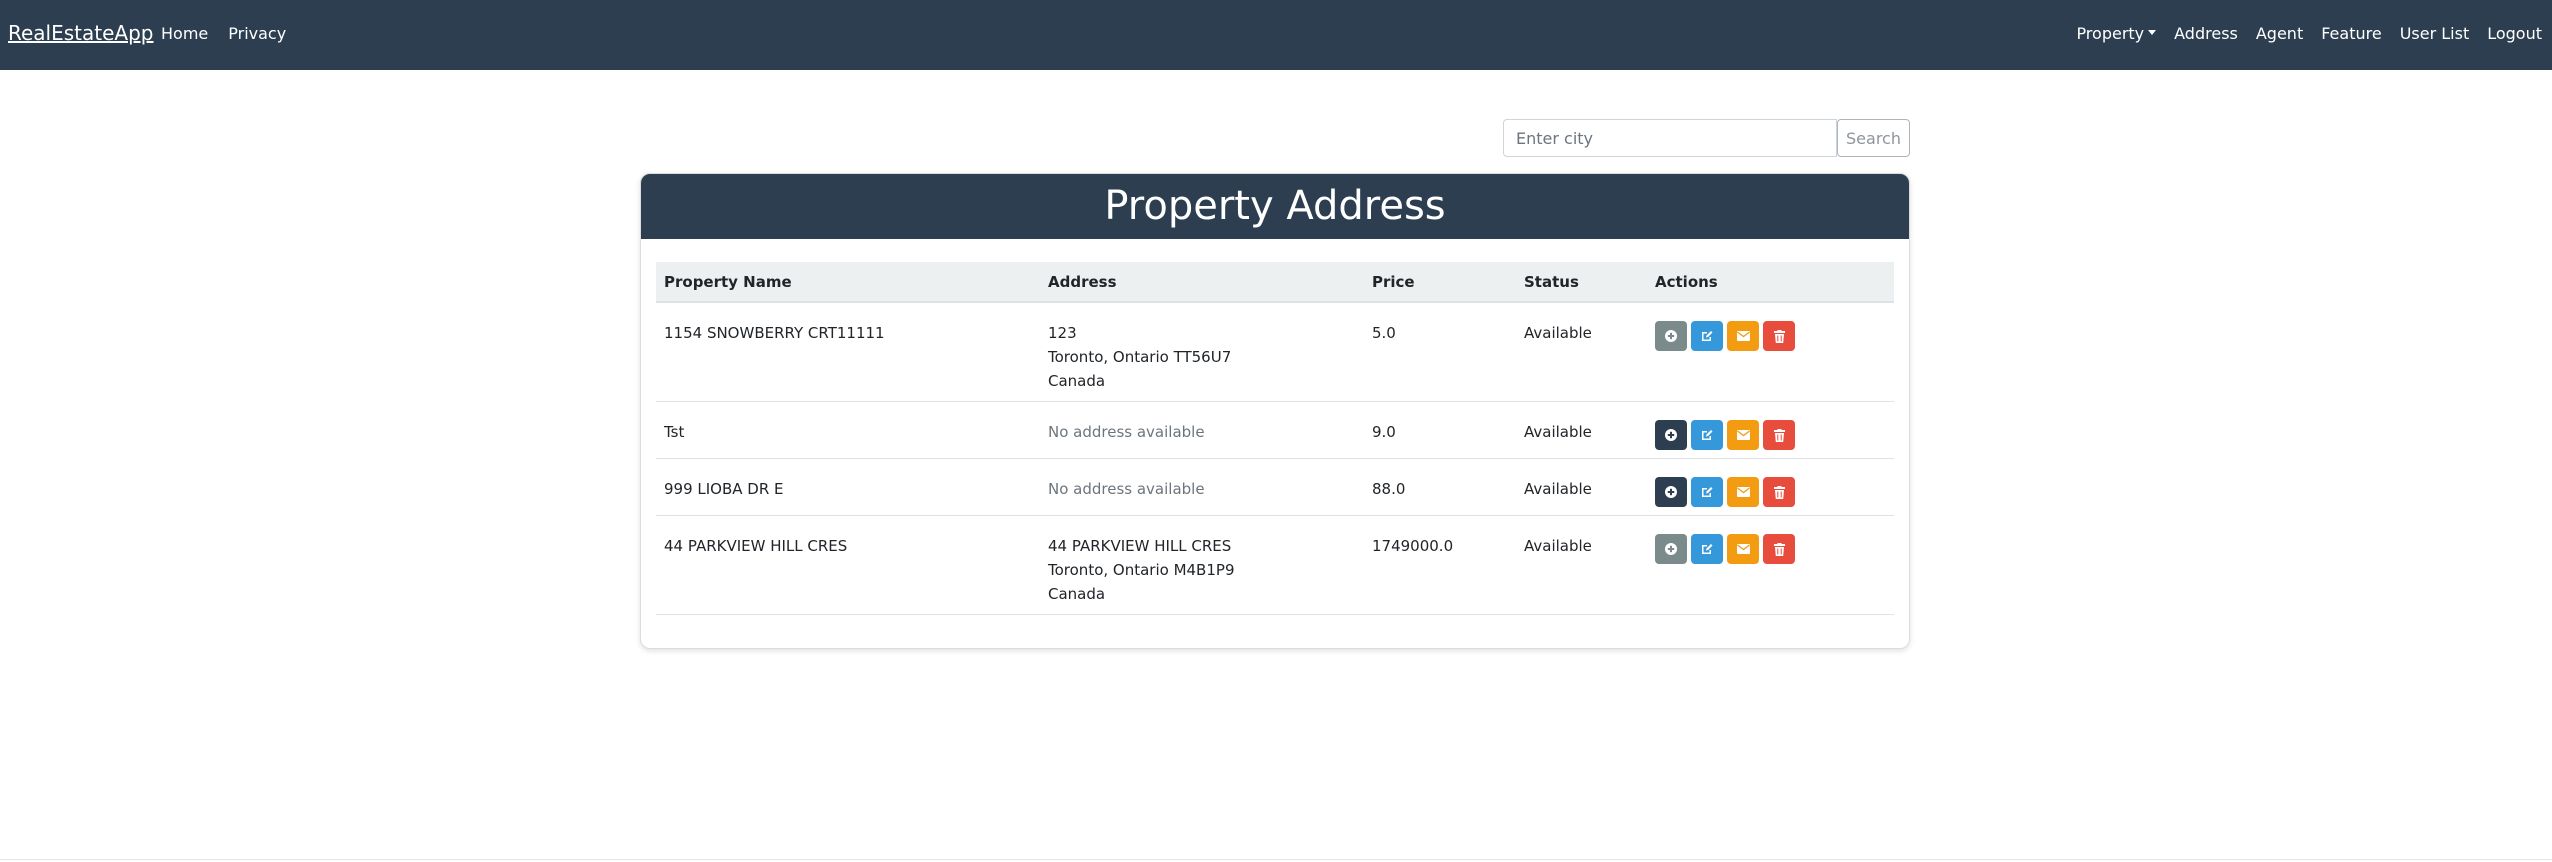 The image size is (2552, 862). I want to click on nav-property-label: Property, so click(2110, 33).